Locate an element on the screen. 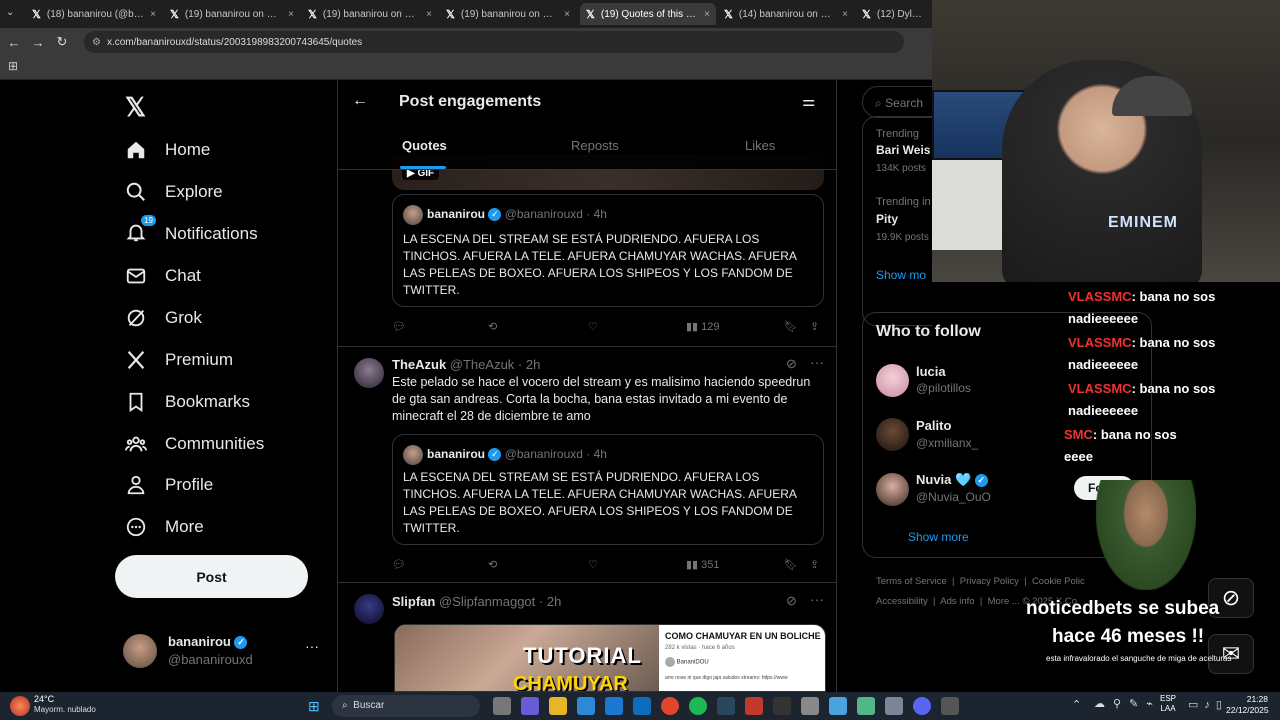 Image resolution: width=1280 pixels, height=720 pixels. browser-tab: 𝕏 (19) bananirou on X: "tira × is located at coordinates (232, 14).